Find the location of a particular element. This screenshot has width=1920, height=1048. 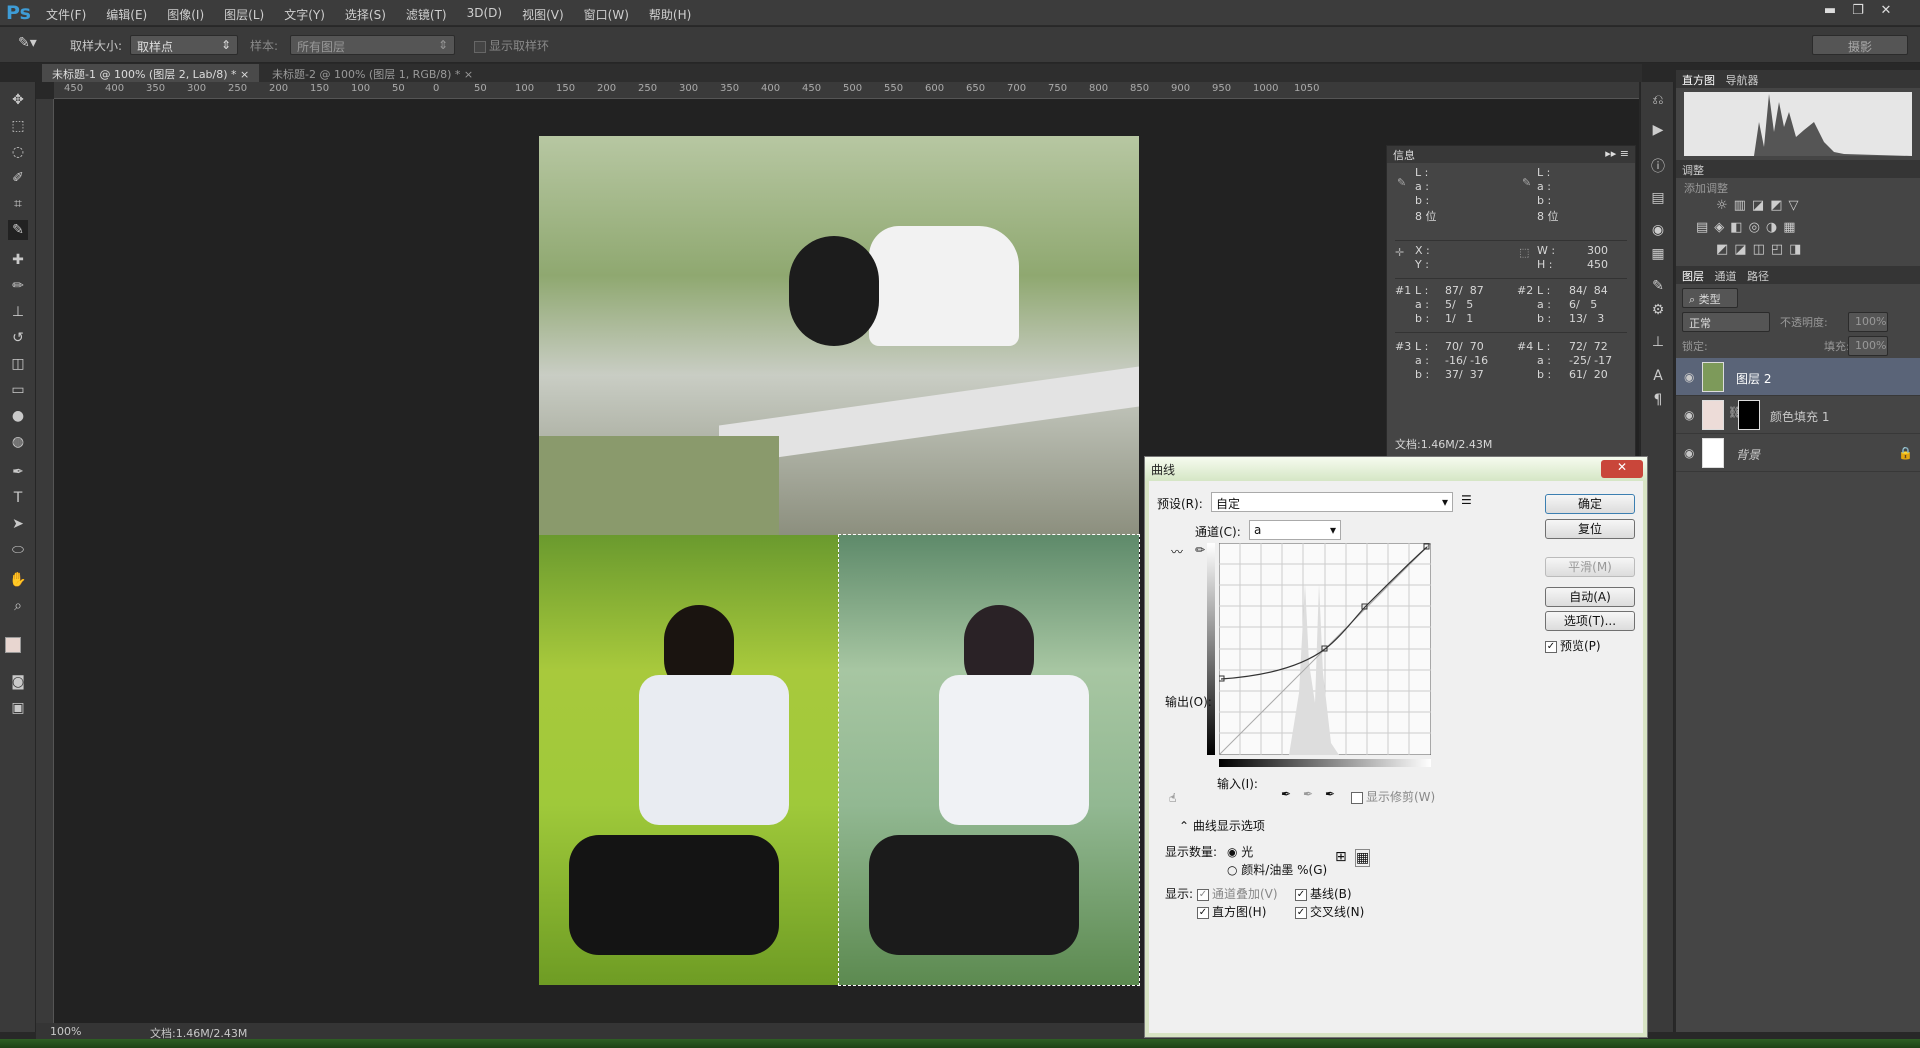

tab-histogram: 直方图 is located at coordinates (1698, 80).